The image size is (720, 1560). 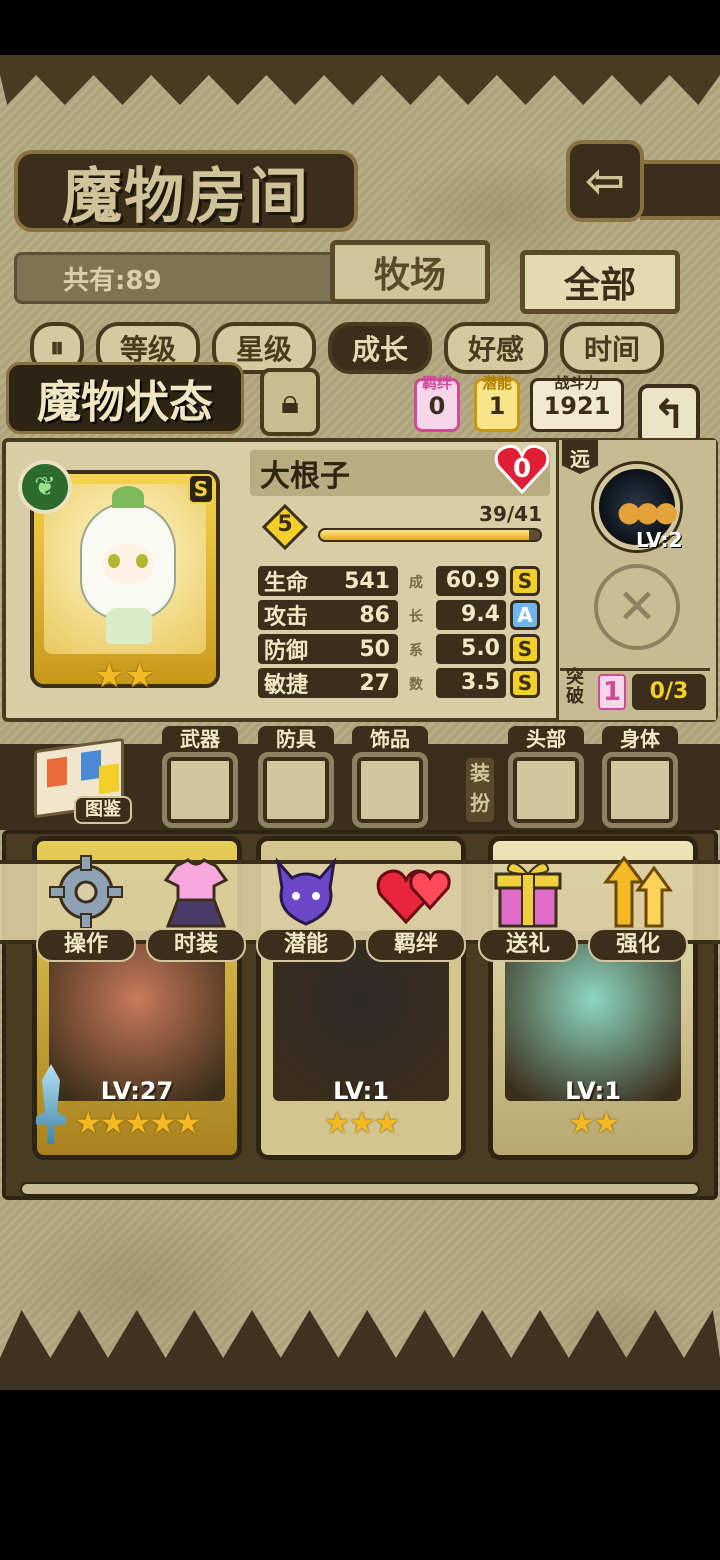 I want to click on growth-agi: 3.5, so click(x=471, y=683).